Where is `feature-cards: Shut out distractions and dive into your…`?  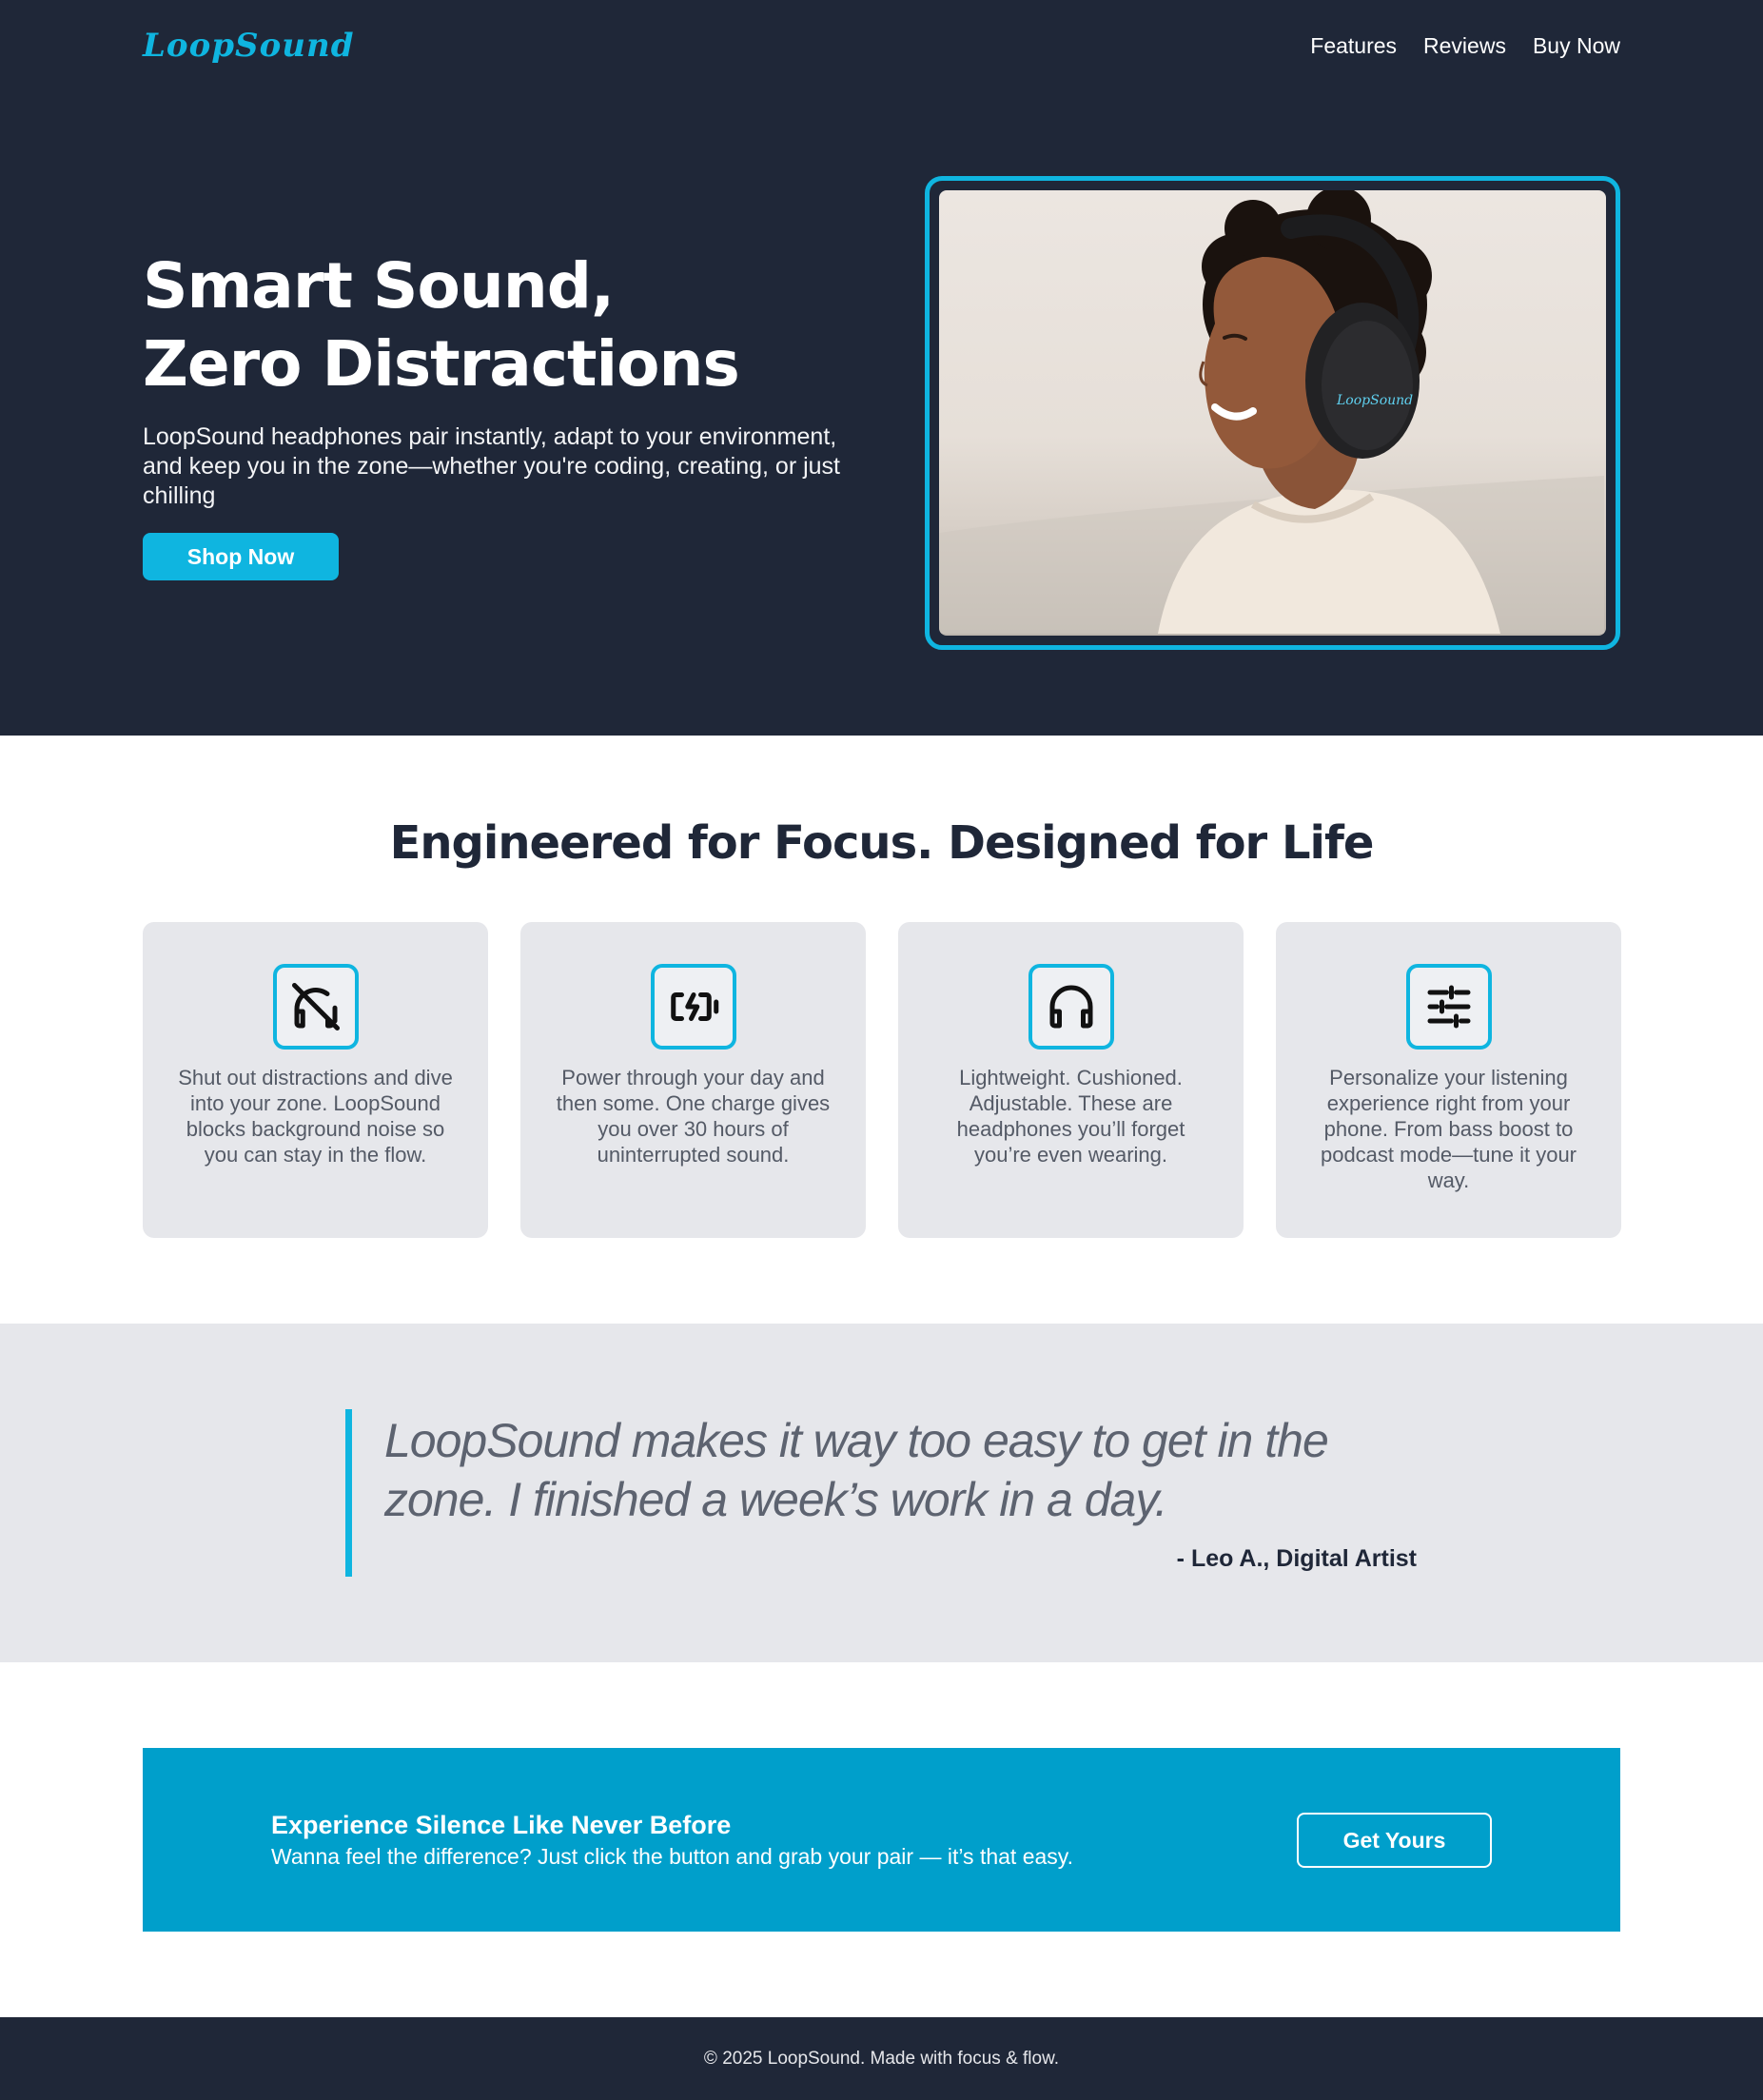
feature-cards: Shut out distractions and dive into your… is located at coordinates (882, 1080).